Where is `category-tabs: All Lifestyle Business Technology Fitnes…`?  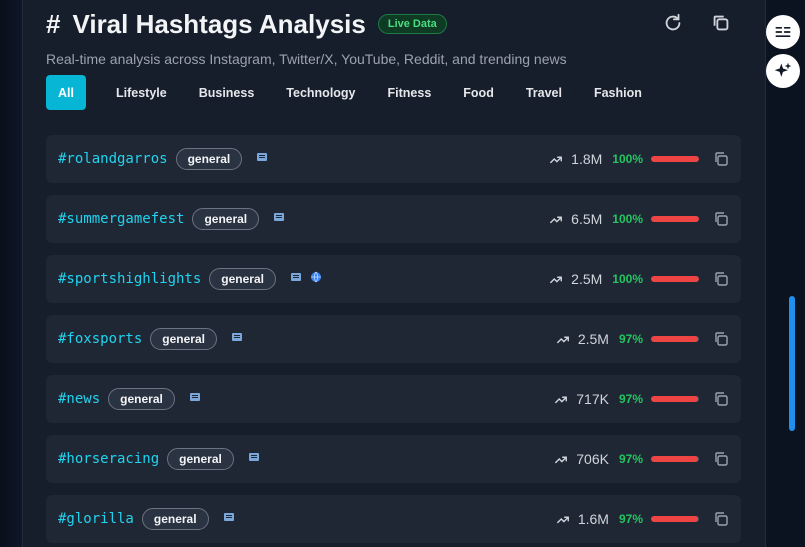 category-tabs: All Lifestyle Business Technology Fitnes… is located at coordinates (352, 92).